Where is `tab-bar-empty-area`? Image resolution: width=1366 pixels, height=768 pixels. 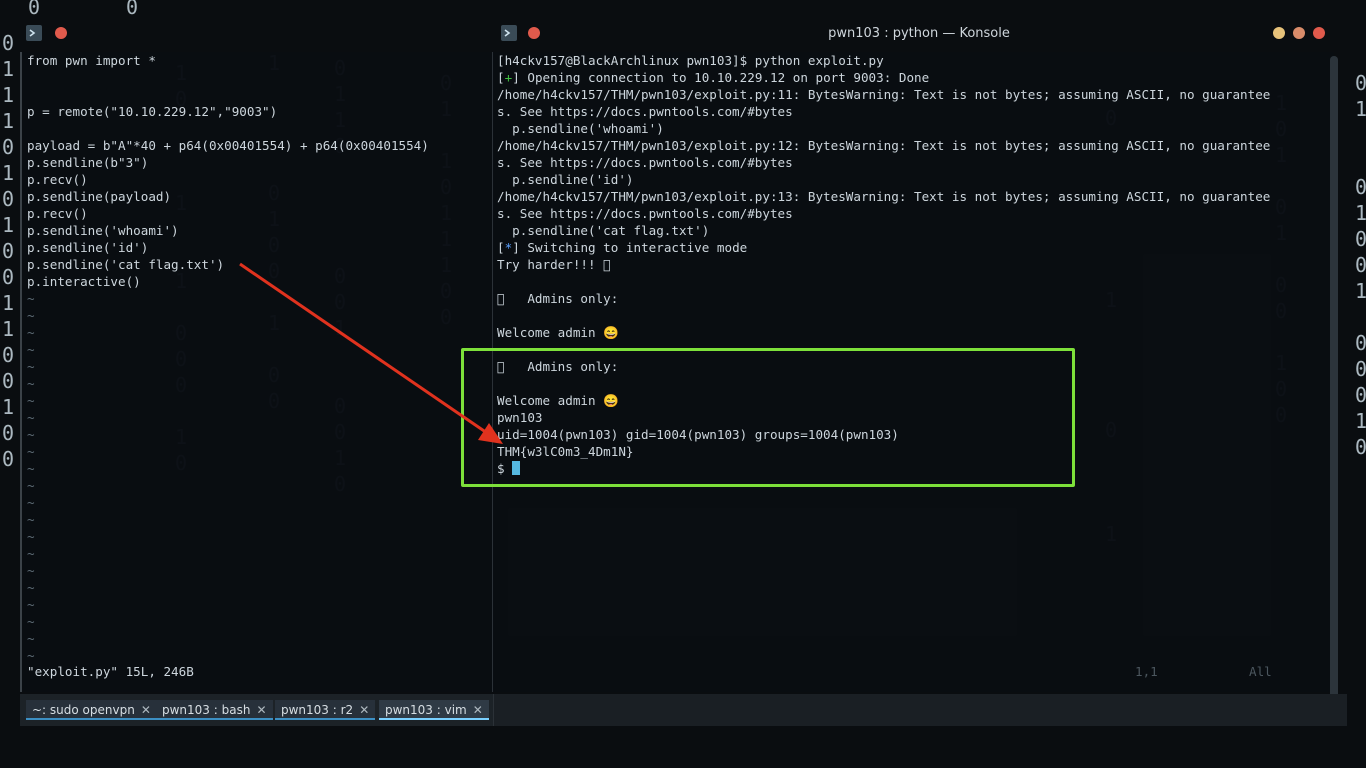
tab-bar-empty-area is located at coordinates (920, 710).